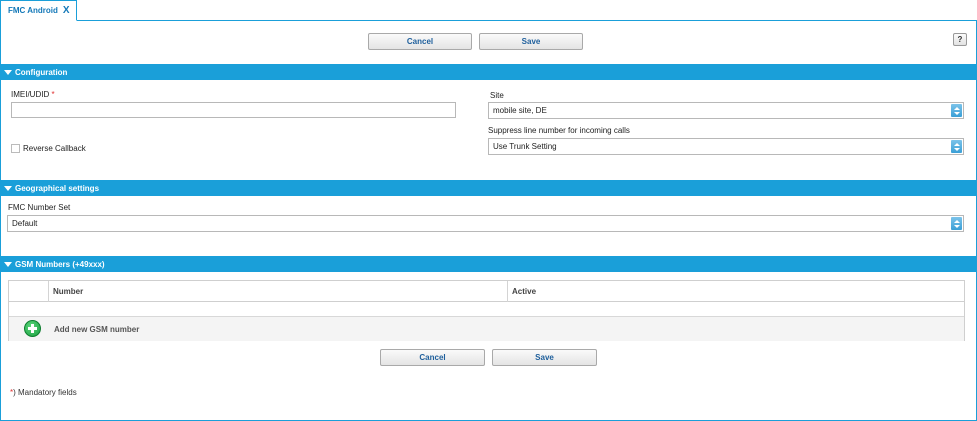 The height and width of the screenshot is (421, 977). I want to click on column-header-active: Active, so click(522, 291).